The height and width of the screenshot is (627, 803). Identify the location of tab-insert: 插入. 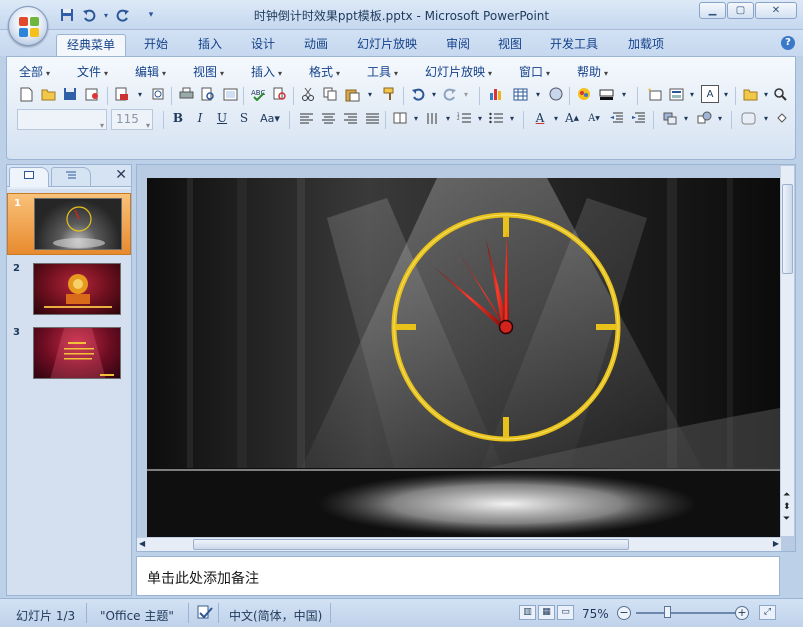
(210, 45).